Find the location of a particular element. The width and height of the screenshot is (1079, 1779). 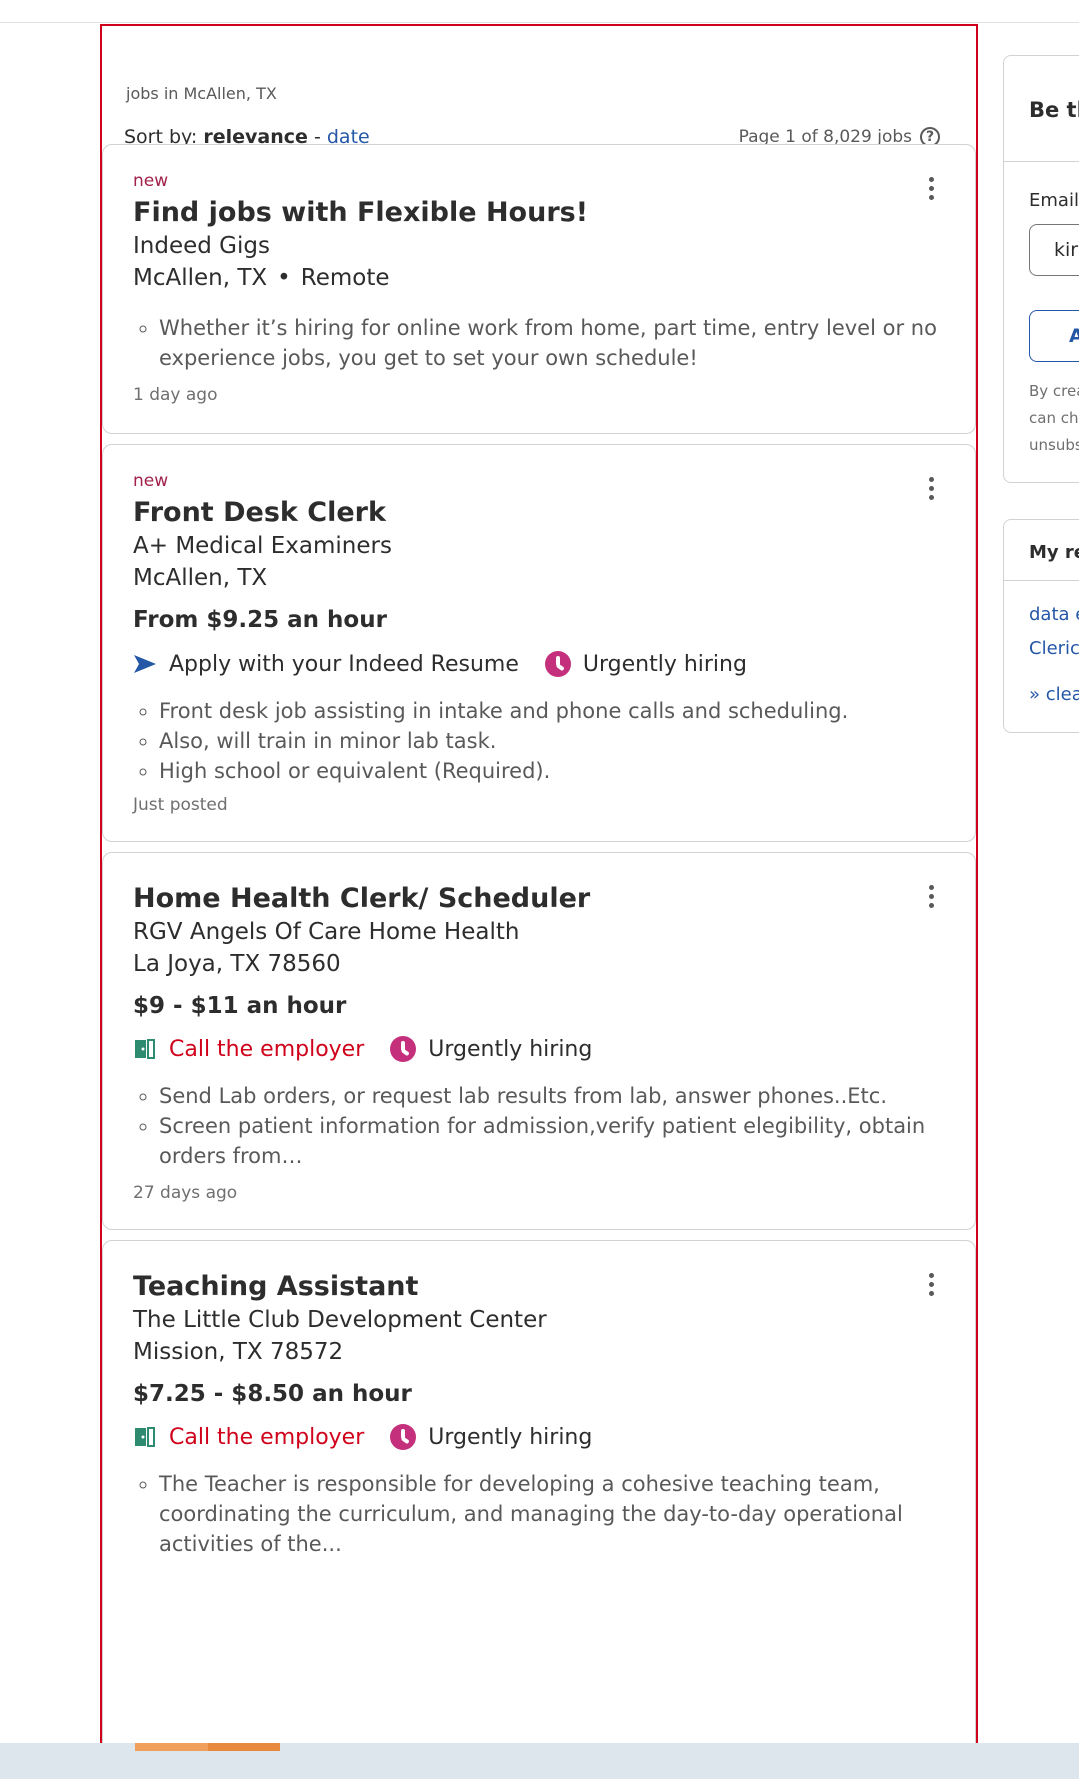

recent-search-link: data e is located at coordinates (1054, 614).